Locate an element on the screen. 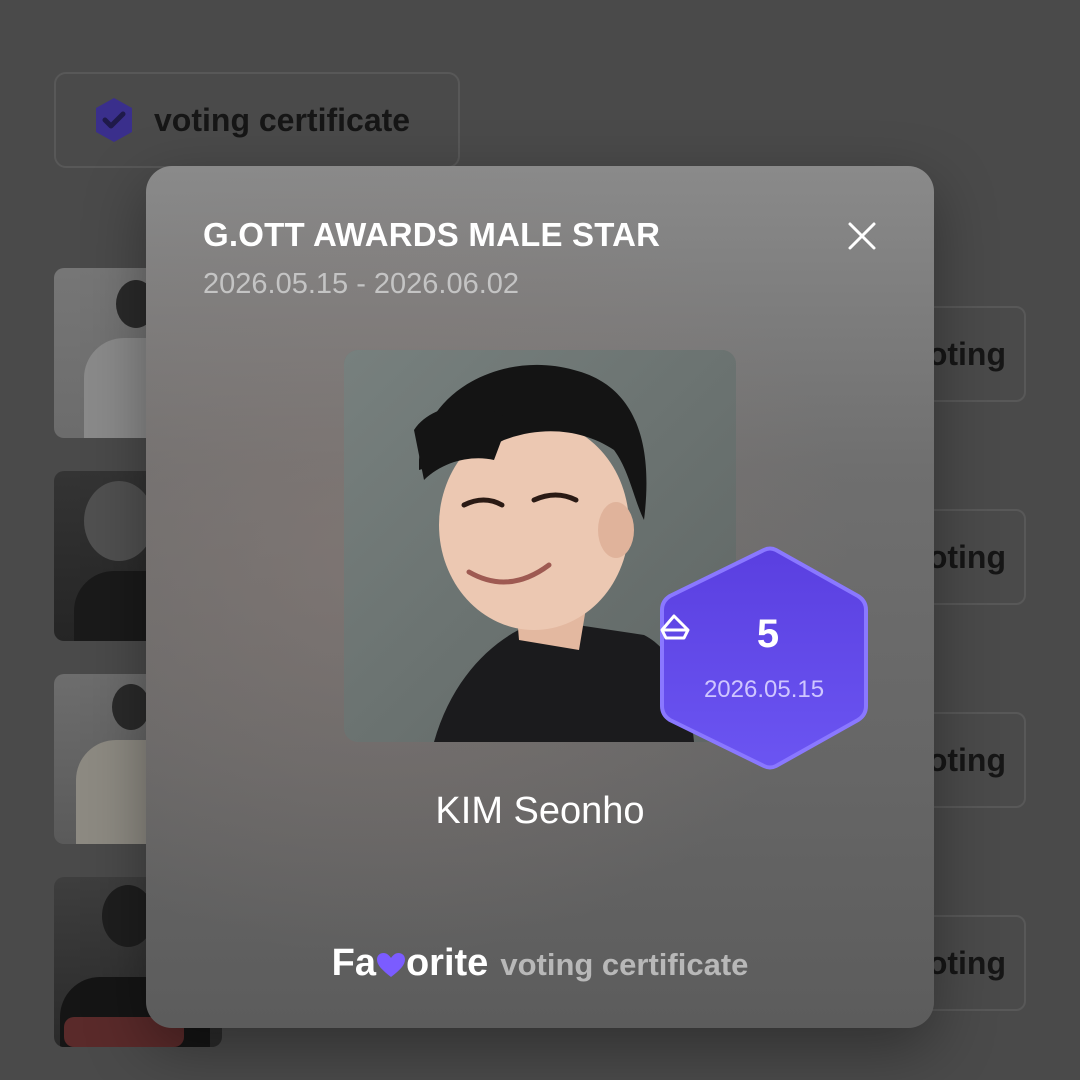  close-button is located at coordinates (862, 238).